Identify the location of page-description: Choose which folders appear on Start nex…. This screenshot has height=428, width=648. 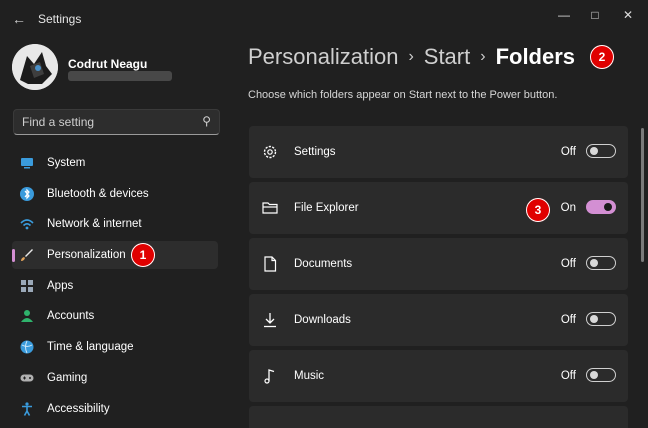
(403, 95).